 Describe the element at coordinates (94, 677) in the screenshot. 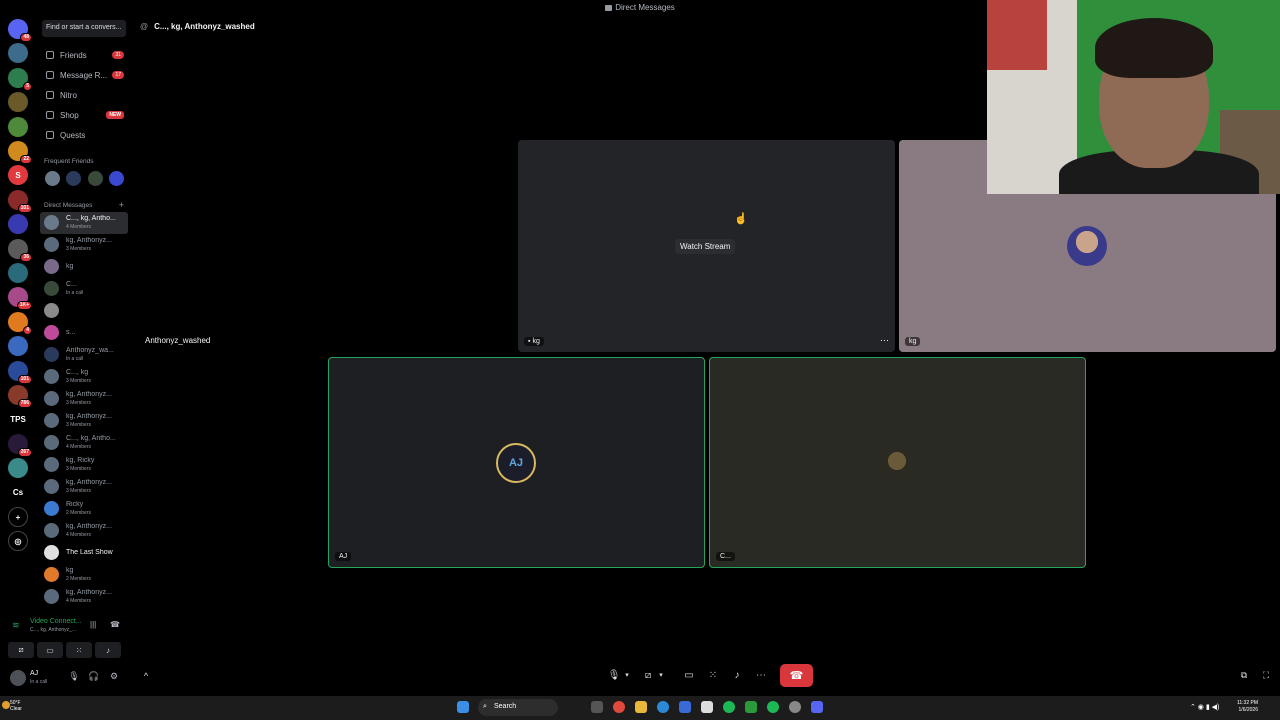

I see `headphones-icon: 🎧` at that location.